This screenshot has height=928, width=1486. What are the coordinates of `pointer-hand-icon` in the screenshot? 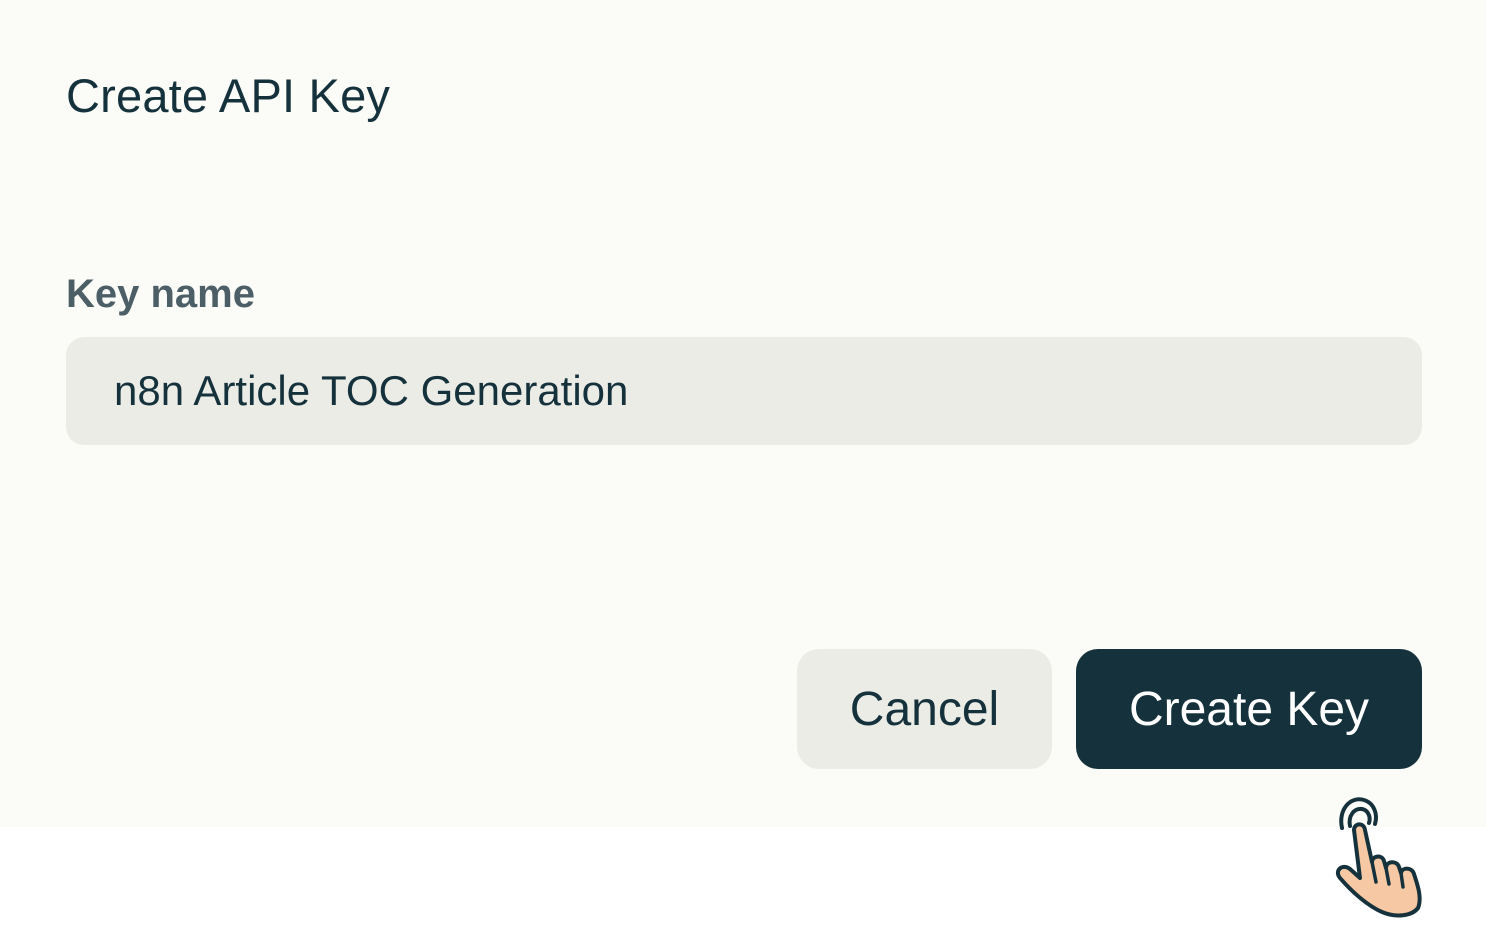 It's located at (1378, 857).